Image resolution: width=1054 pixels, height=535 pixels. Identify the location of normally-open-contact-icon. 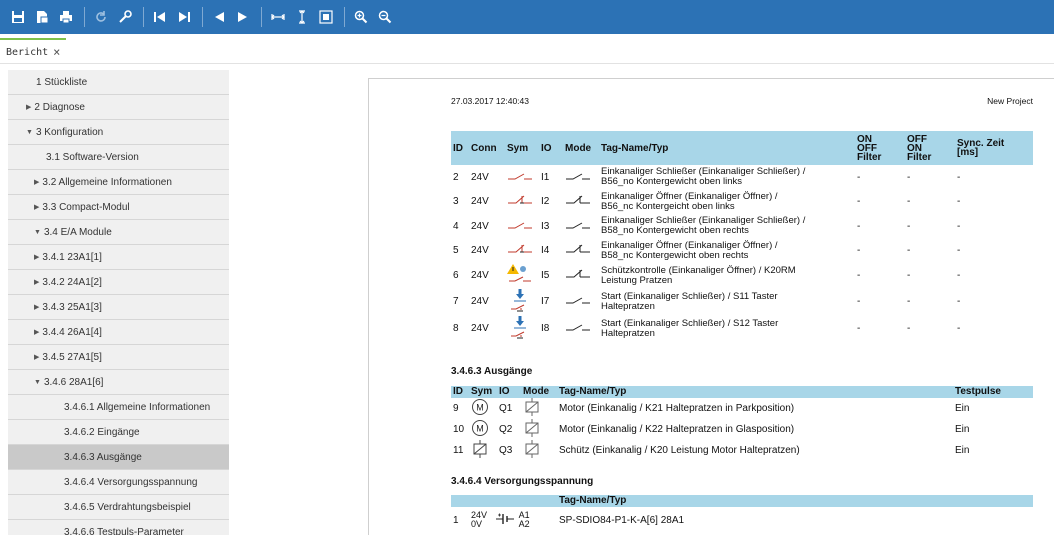
(520, 177).